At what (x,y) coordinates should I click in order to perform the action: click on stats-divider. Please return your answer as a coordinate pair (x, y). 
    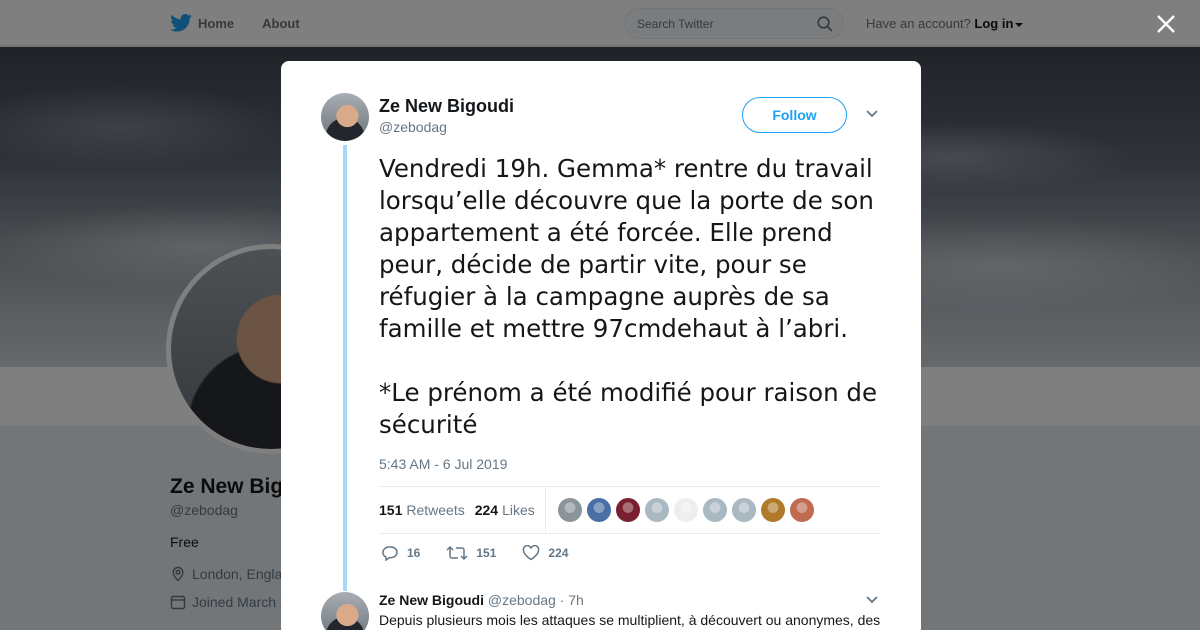
    Looking at the image, I should click on (545, 510).